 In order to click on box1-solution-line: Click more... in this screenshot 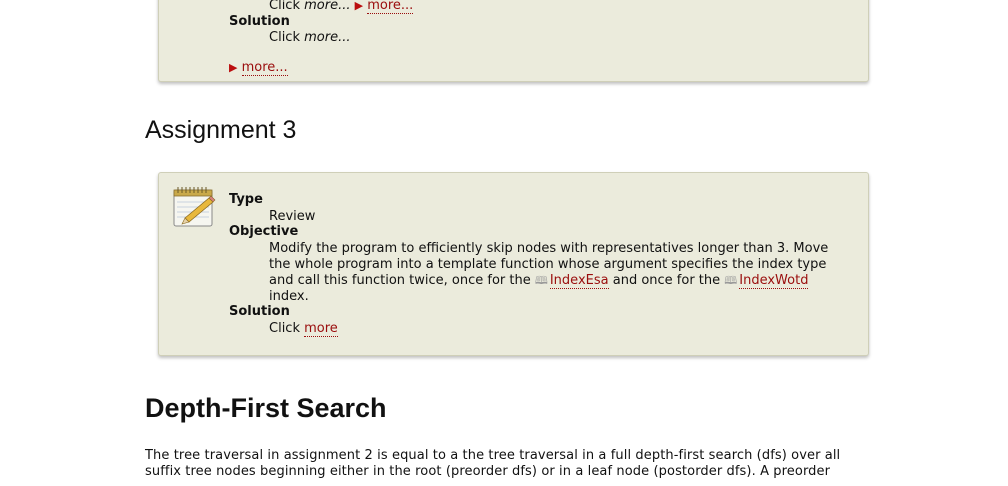, I will do `click(309, 38)`.